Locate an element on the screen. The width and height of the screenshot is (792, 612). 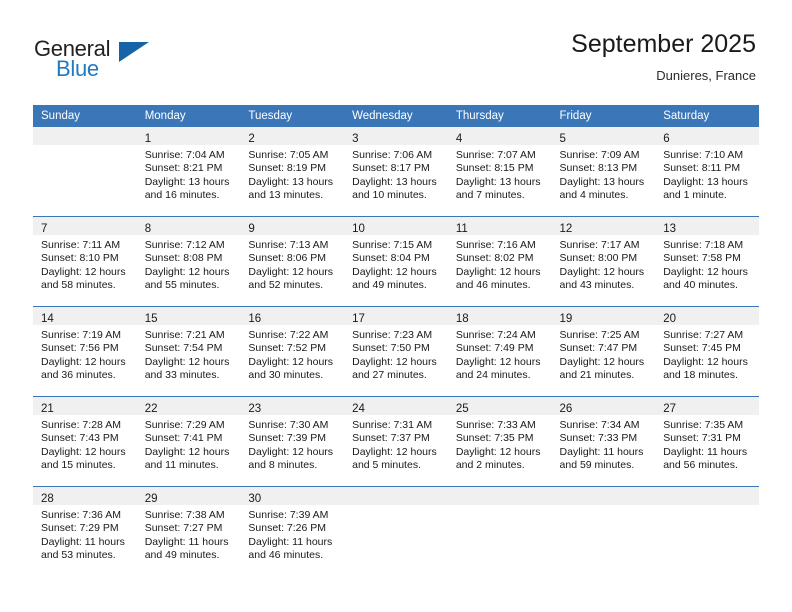
sunrise-text: Sunrise: 7:18 AM is located at coordinates (703, 245).